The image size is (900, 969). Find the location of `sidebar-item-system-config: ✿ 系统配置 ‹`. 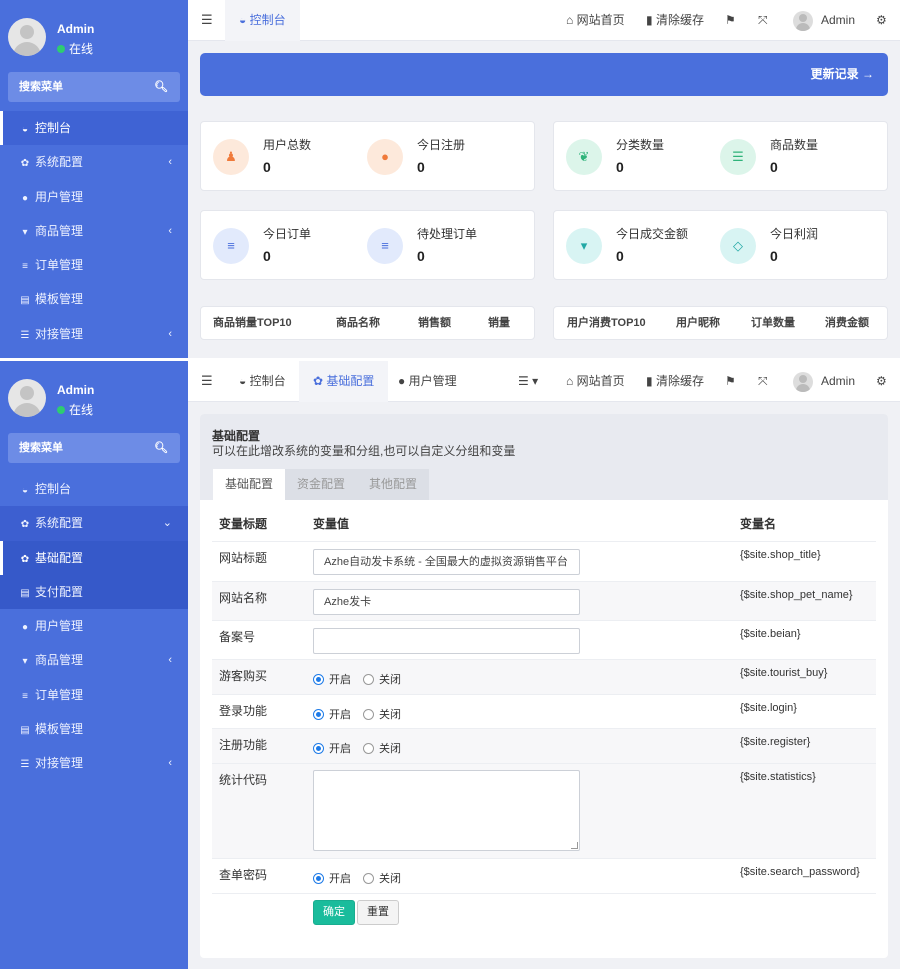

sidebar-item-system-config: ✿ 系统配置 ‹ is located at coordinates (94, 162).